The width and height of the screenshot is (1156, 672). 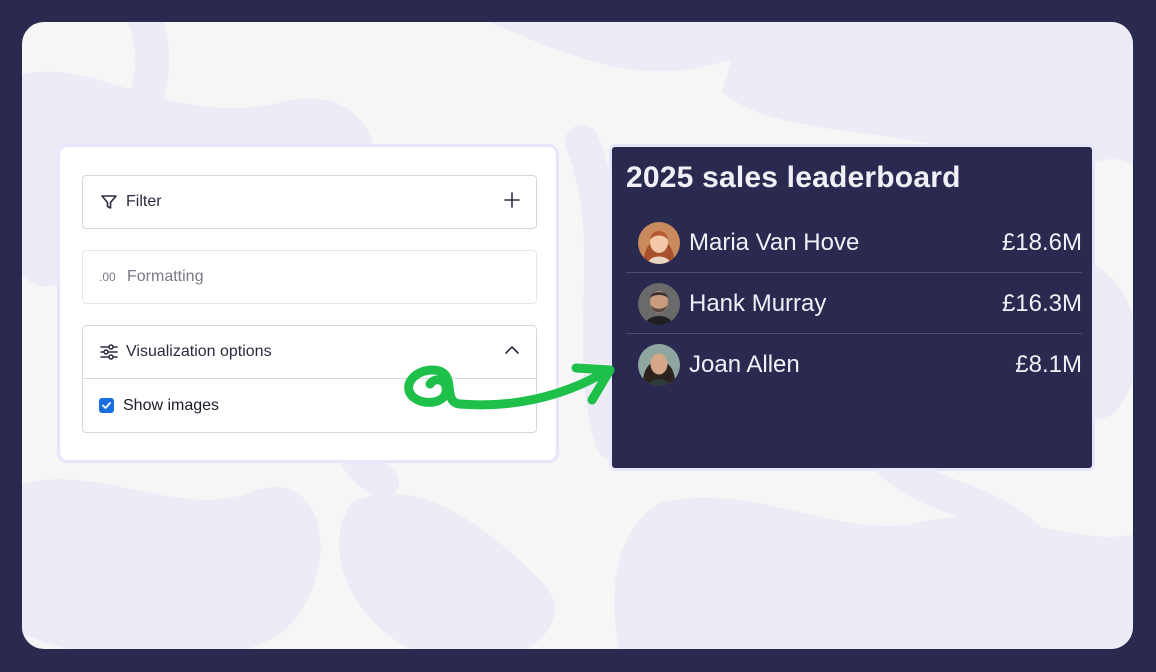 I want to click on leaderboard-title: 2025 sales leaderboard, so click(x=793, y=177).